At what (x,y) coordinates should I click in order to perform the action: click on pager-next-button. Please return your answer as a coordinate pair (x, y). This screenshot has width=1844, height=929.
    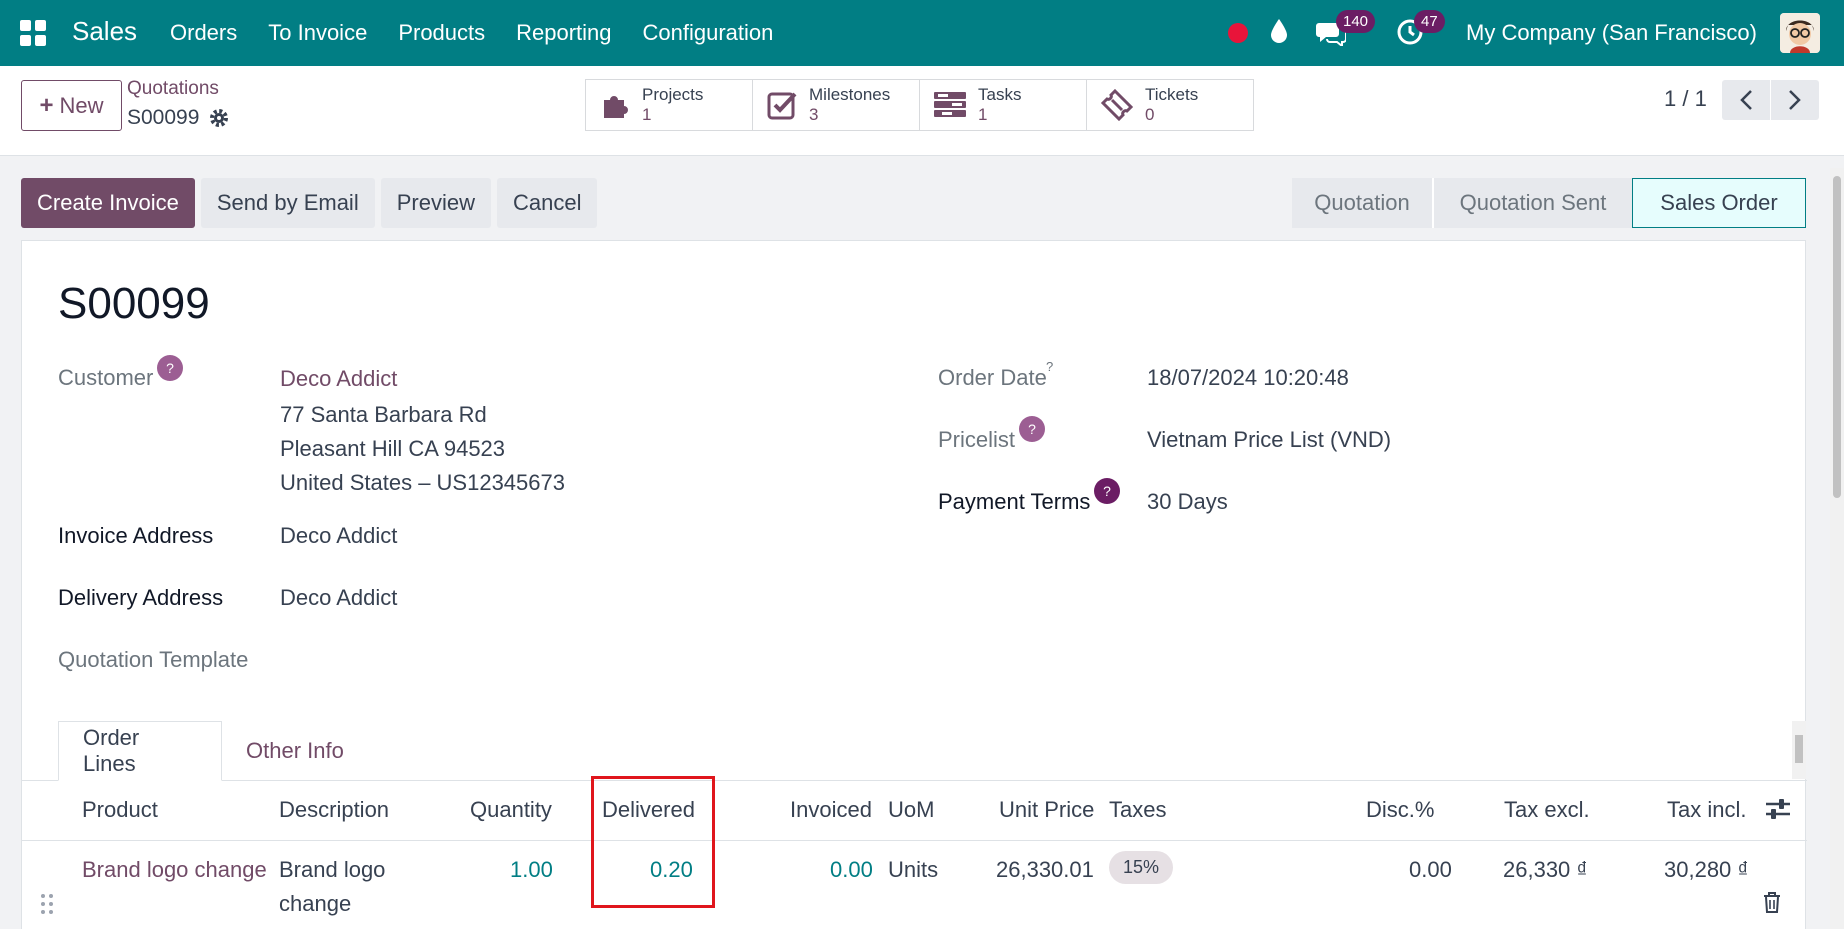
    Looking at the image, I should click on (1795, 100).